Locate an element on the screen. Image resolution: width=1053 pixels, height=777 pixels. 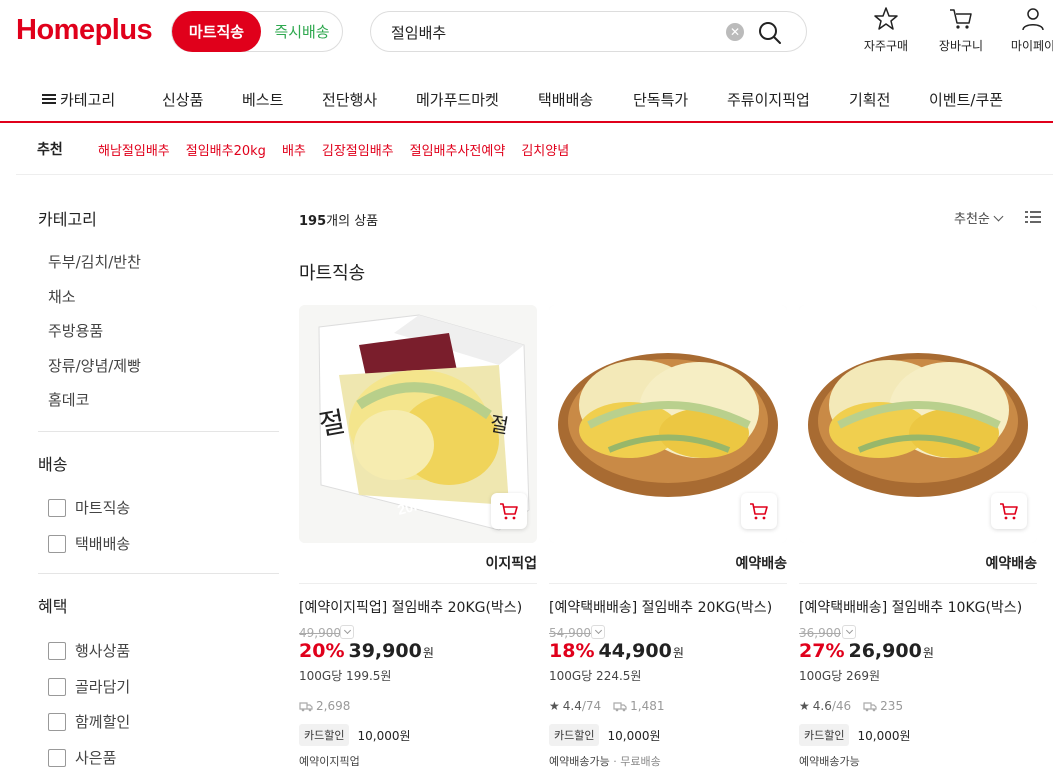
recommend-keyword: 김장절임배추 is located at coordinates (358, 149).